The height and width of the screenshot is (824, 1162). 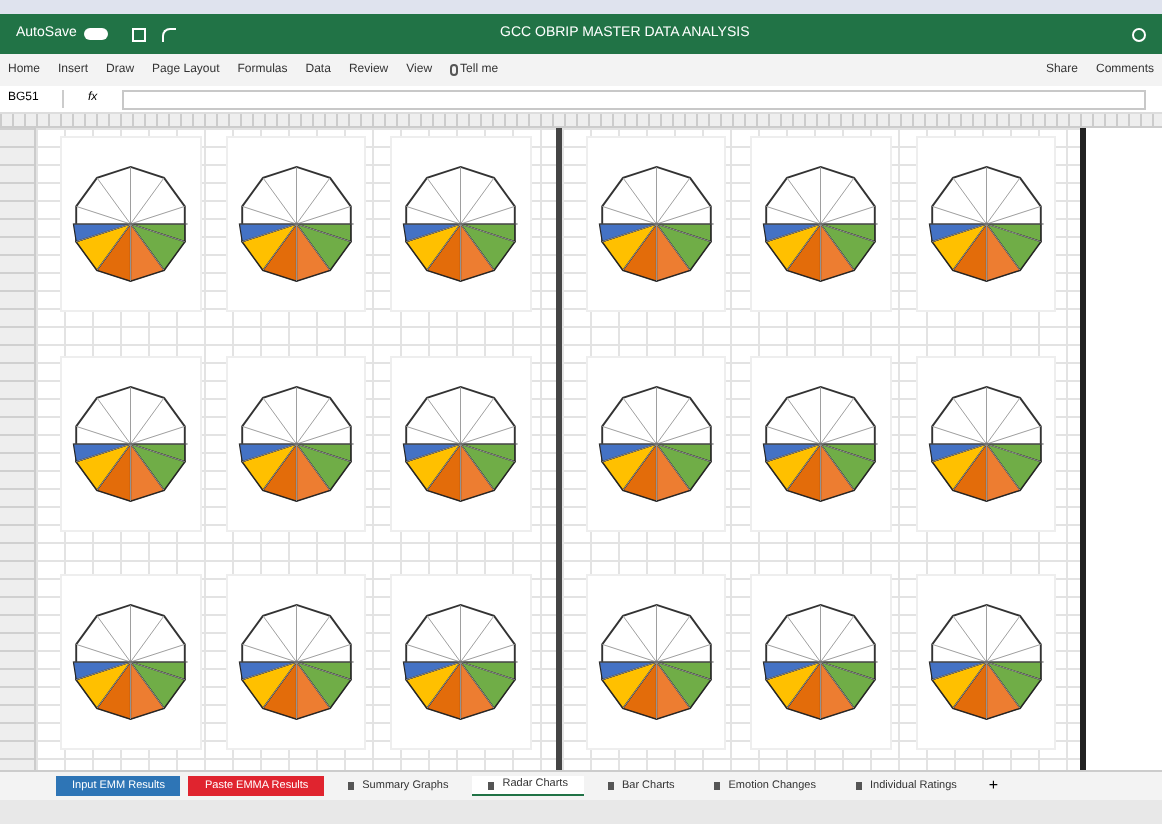 What do you see at coordinates (1139, 34) in the screenshot?
I see `search-icon` at bounding box center [1139, 34].